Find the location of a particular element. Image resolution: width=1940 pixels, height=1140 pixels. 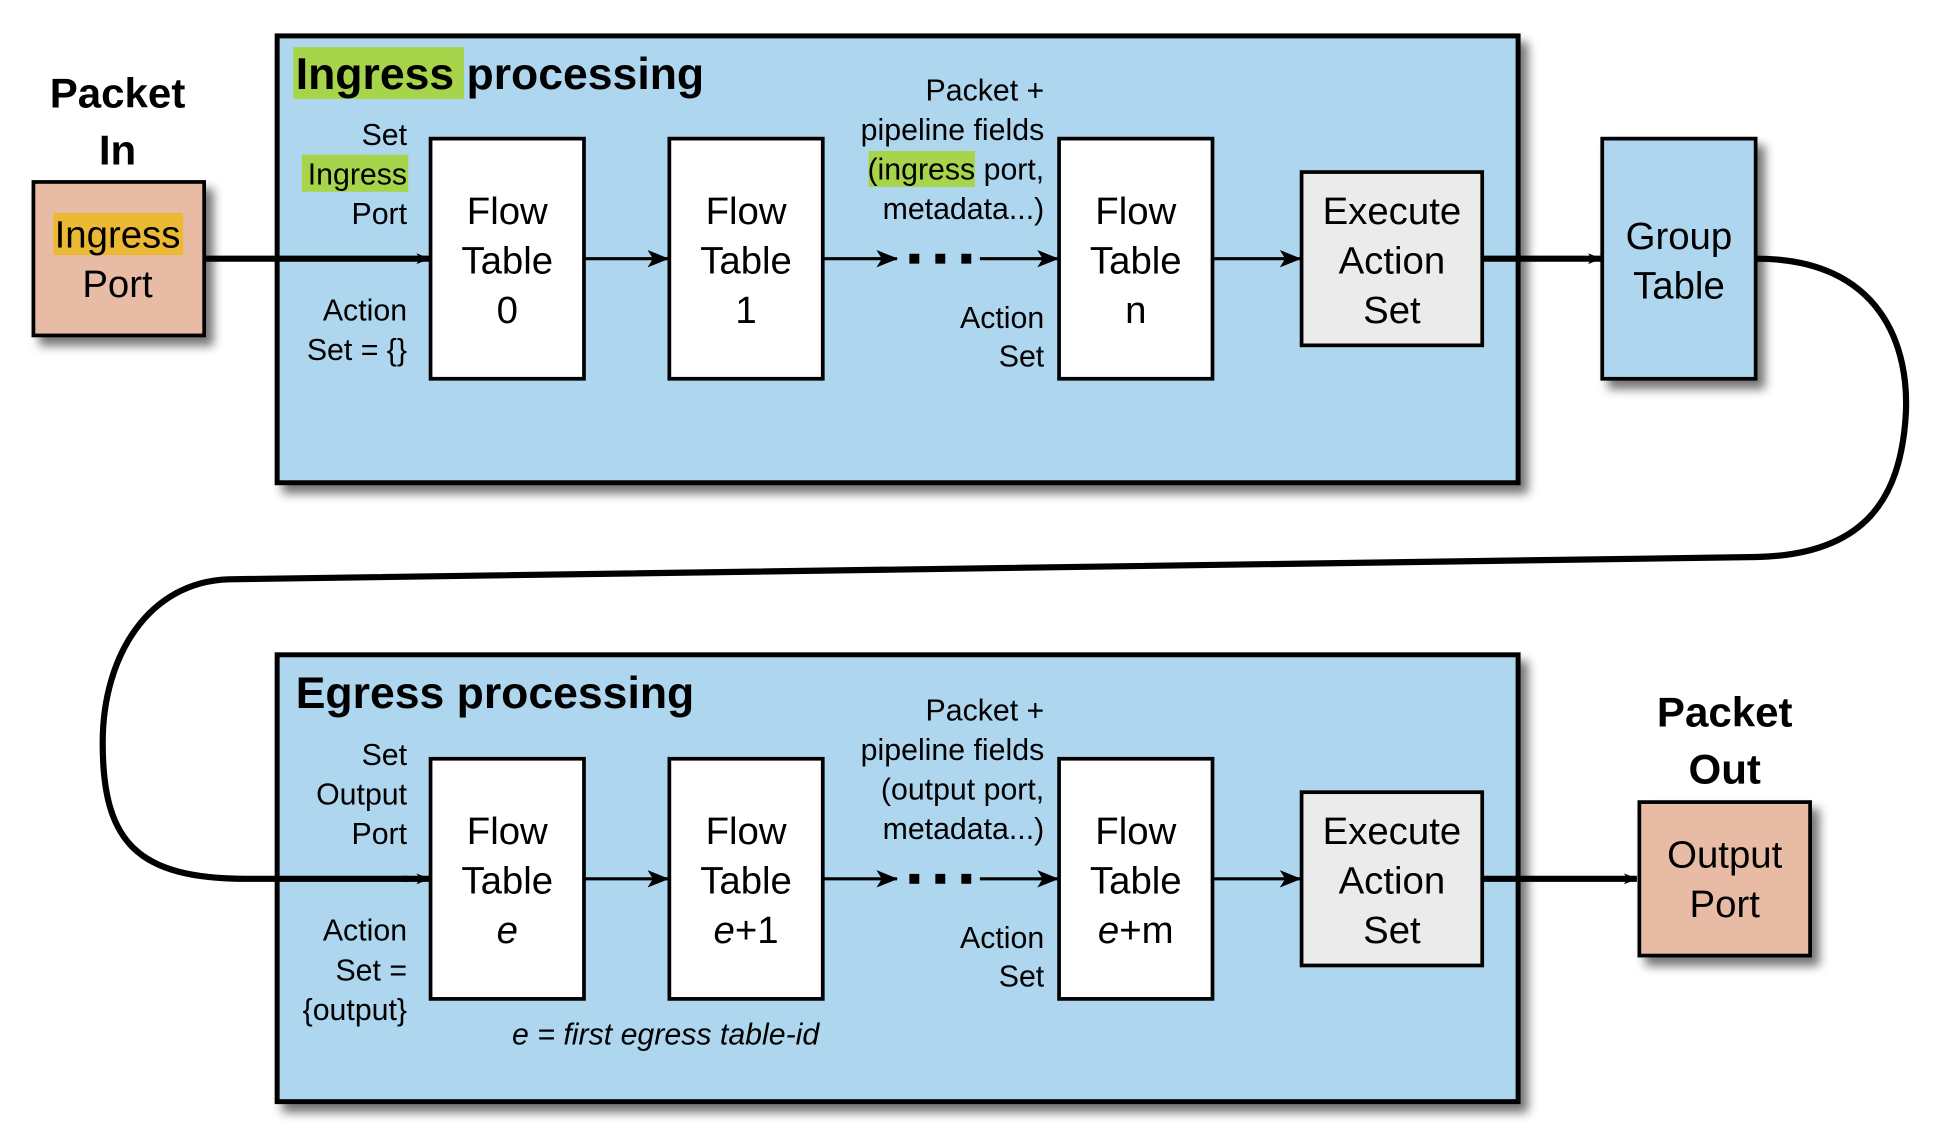

ingress-execute-action-set: Execute Action Set is located at coordinates (1392, 259).